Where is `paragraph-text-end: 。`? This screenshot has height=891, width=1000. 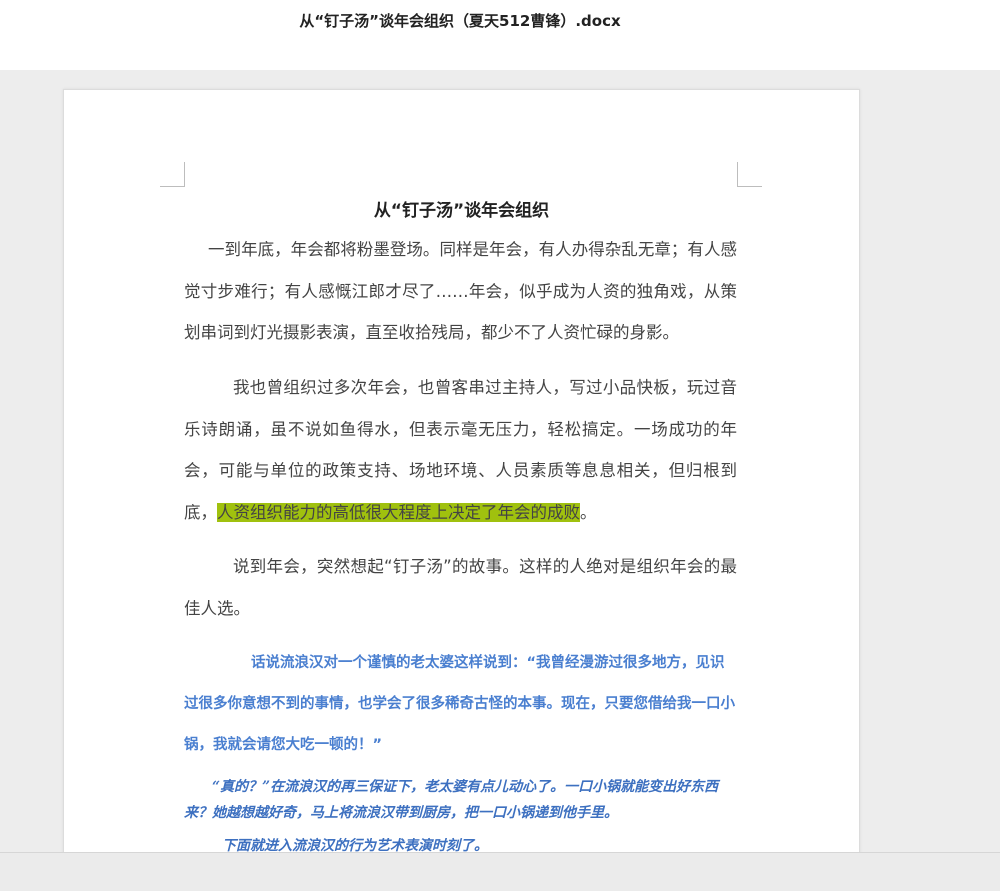 paragraph-text-end: 。 is located at coordinates (588, 512).